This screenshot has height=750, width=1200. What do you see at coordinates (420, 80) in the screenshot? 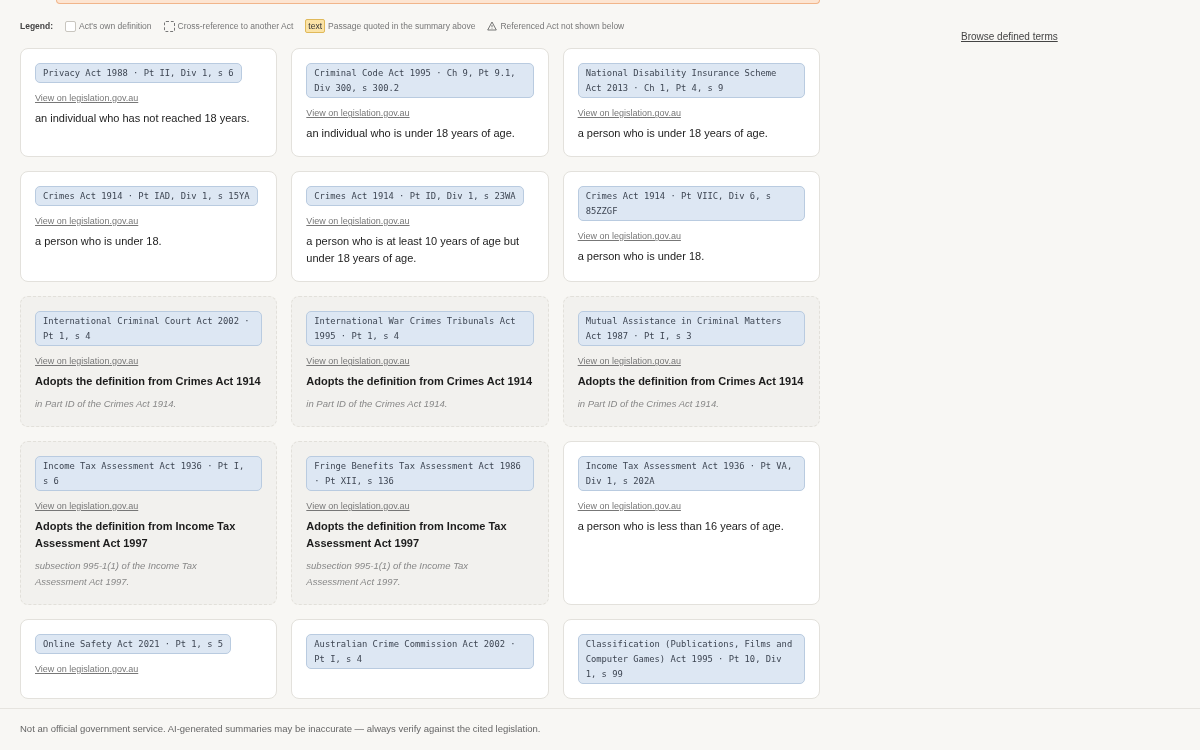
I see `citation-tag: Criminal Code Act 1995 · Ch 9, Pt 9.1, Div 300, s 300.2` at bounding box center [420, 80].